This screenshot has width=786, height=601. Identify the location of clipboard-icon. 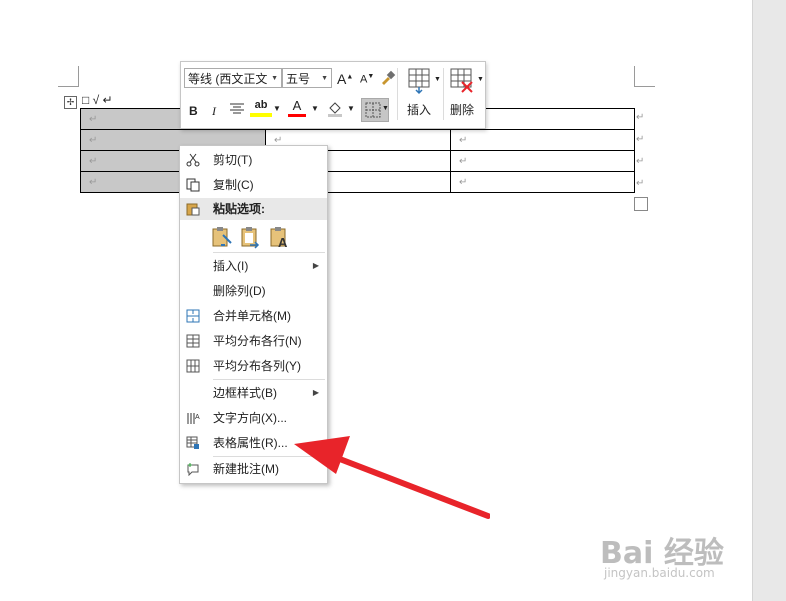
(193, 209).